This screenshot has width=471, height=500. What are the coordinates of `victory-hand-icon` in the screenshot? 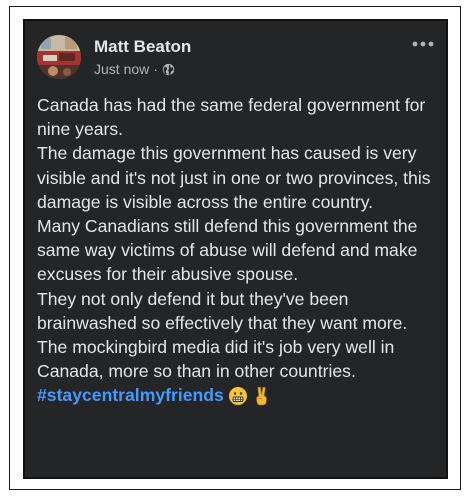 It's located at (262, 396).